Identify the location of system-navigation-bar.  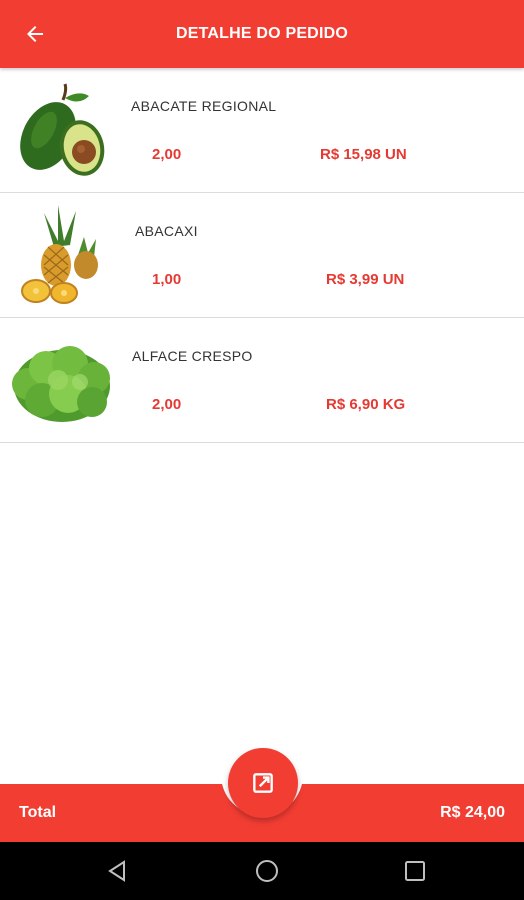
(262, 871).